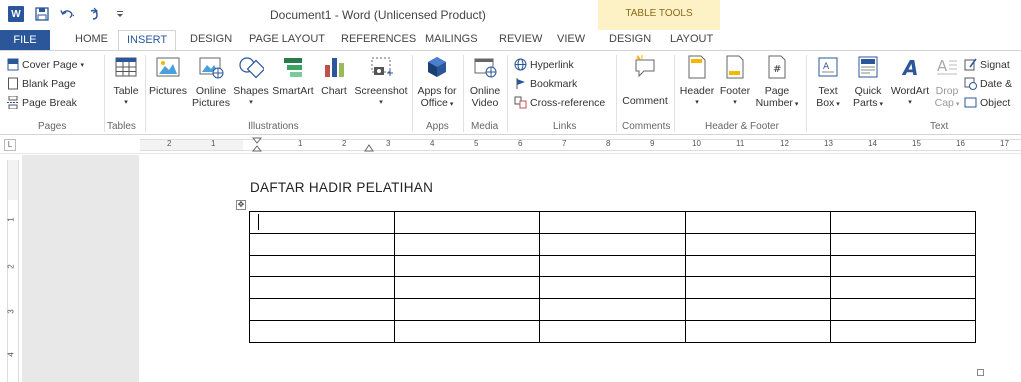 The height and width of the screenshot is (382, 1021). I want to click on footer-button: Footer ▾, so click(735, 82).